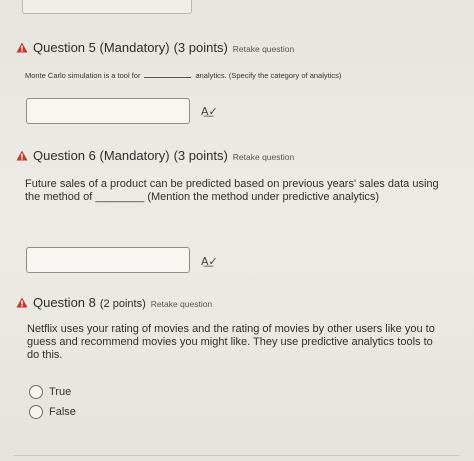 This screenshot has height=461, width=474. I want to click on question-8-points: (2 points), so click(122, 304).